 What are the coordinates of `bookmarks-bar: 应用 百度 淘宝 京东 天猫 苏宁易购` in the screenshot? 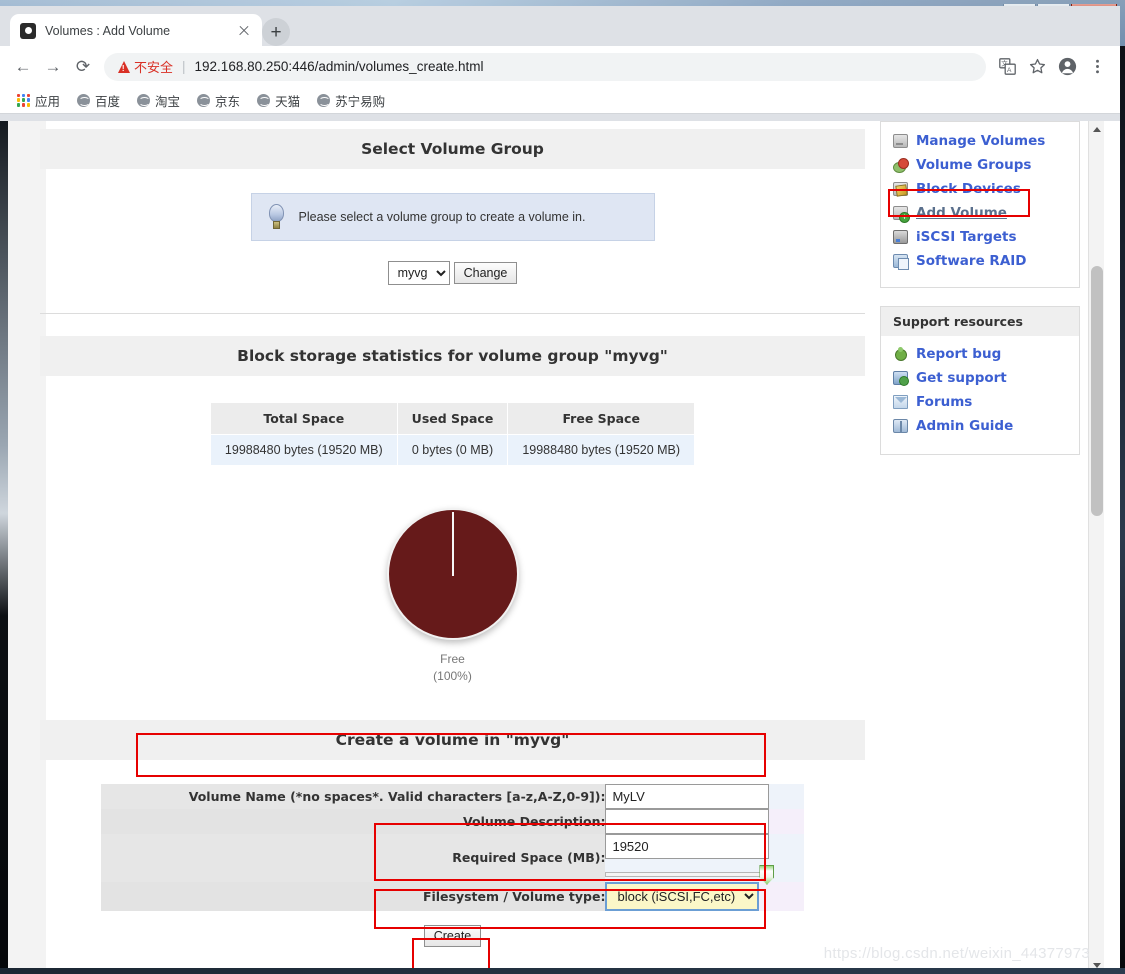 It's located at (560, 100).